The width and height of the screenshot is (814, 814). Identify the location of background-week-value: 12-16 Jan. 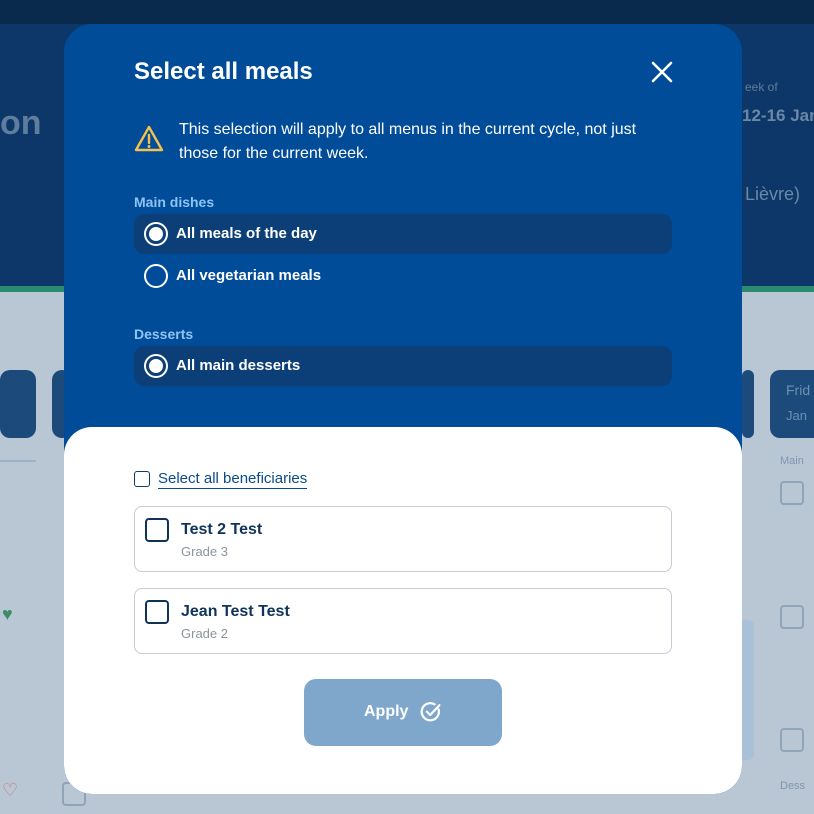
(778, 115).